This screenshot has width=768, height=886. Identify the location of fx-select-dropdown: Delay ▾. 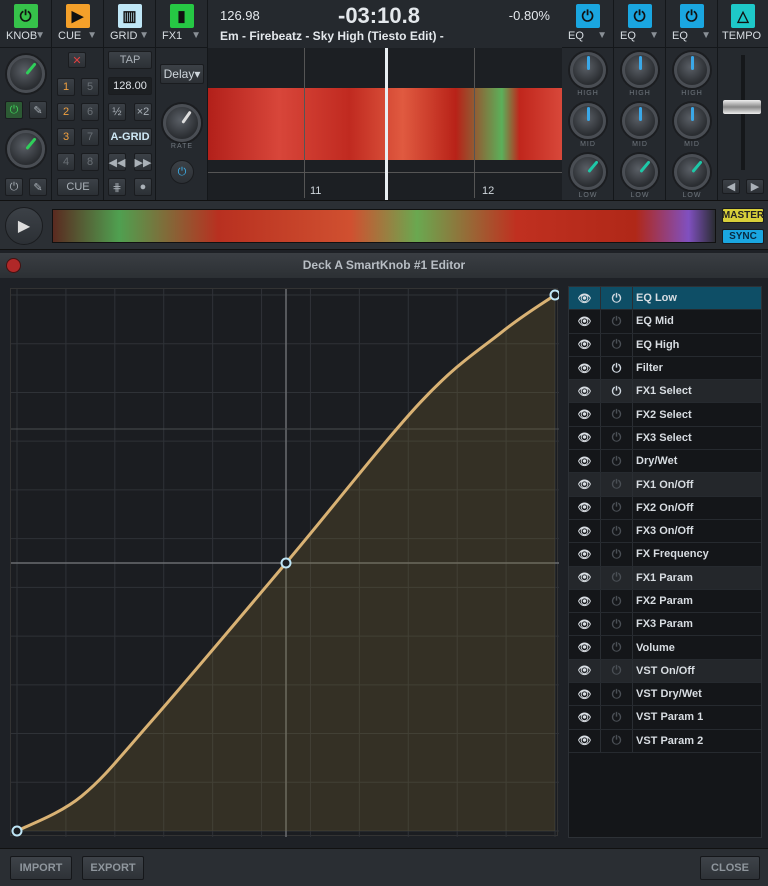
(182, 74).